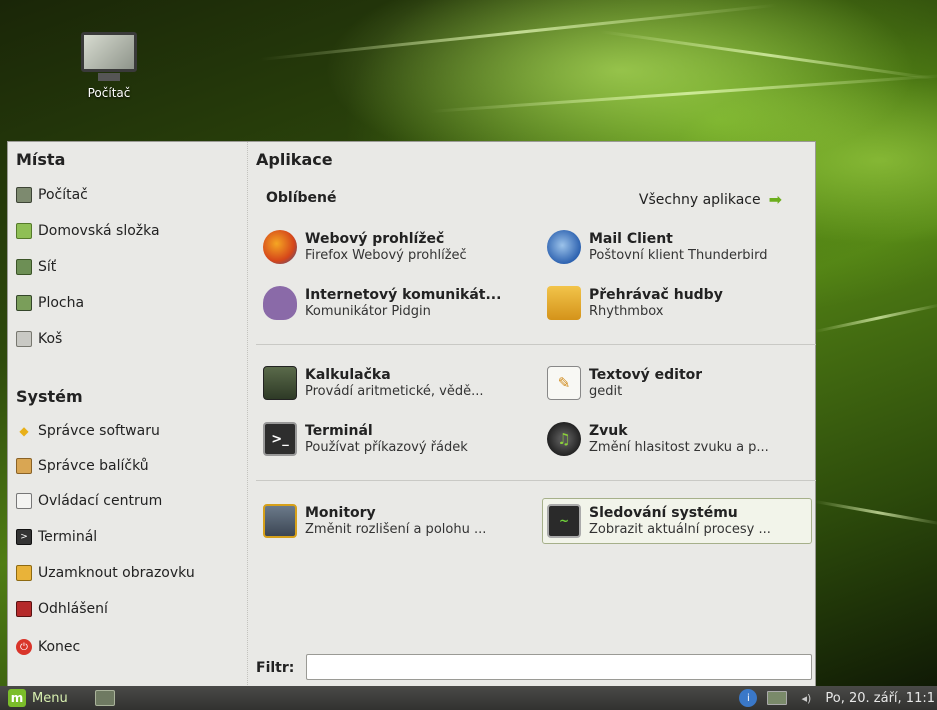 Image resolution: width=937 pixels, height=710 pixels. Describe the element at coordinates (24, 573) in the screenshot. I see `lock-screen-icon` at that location.